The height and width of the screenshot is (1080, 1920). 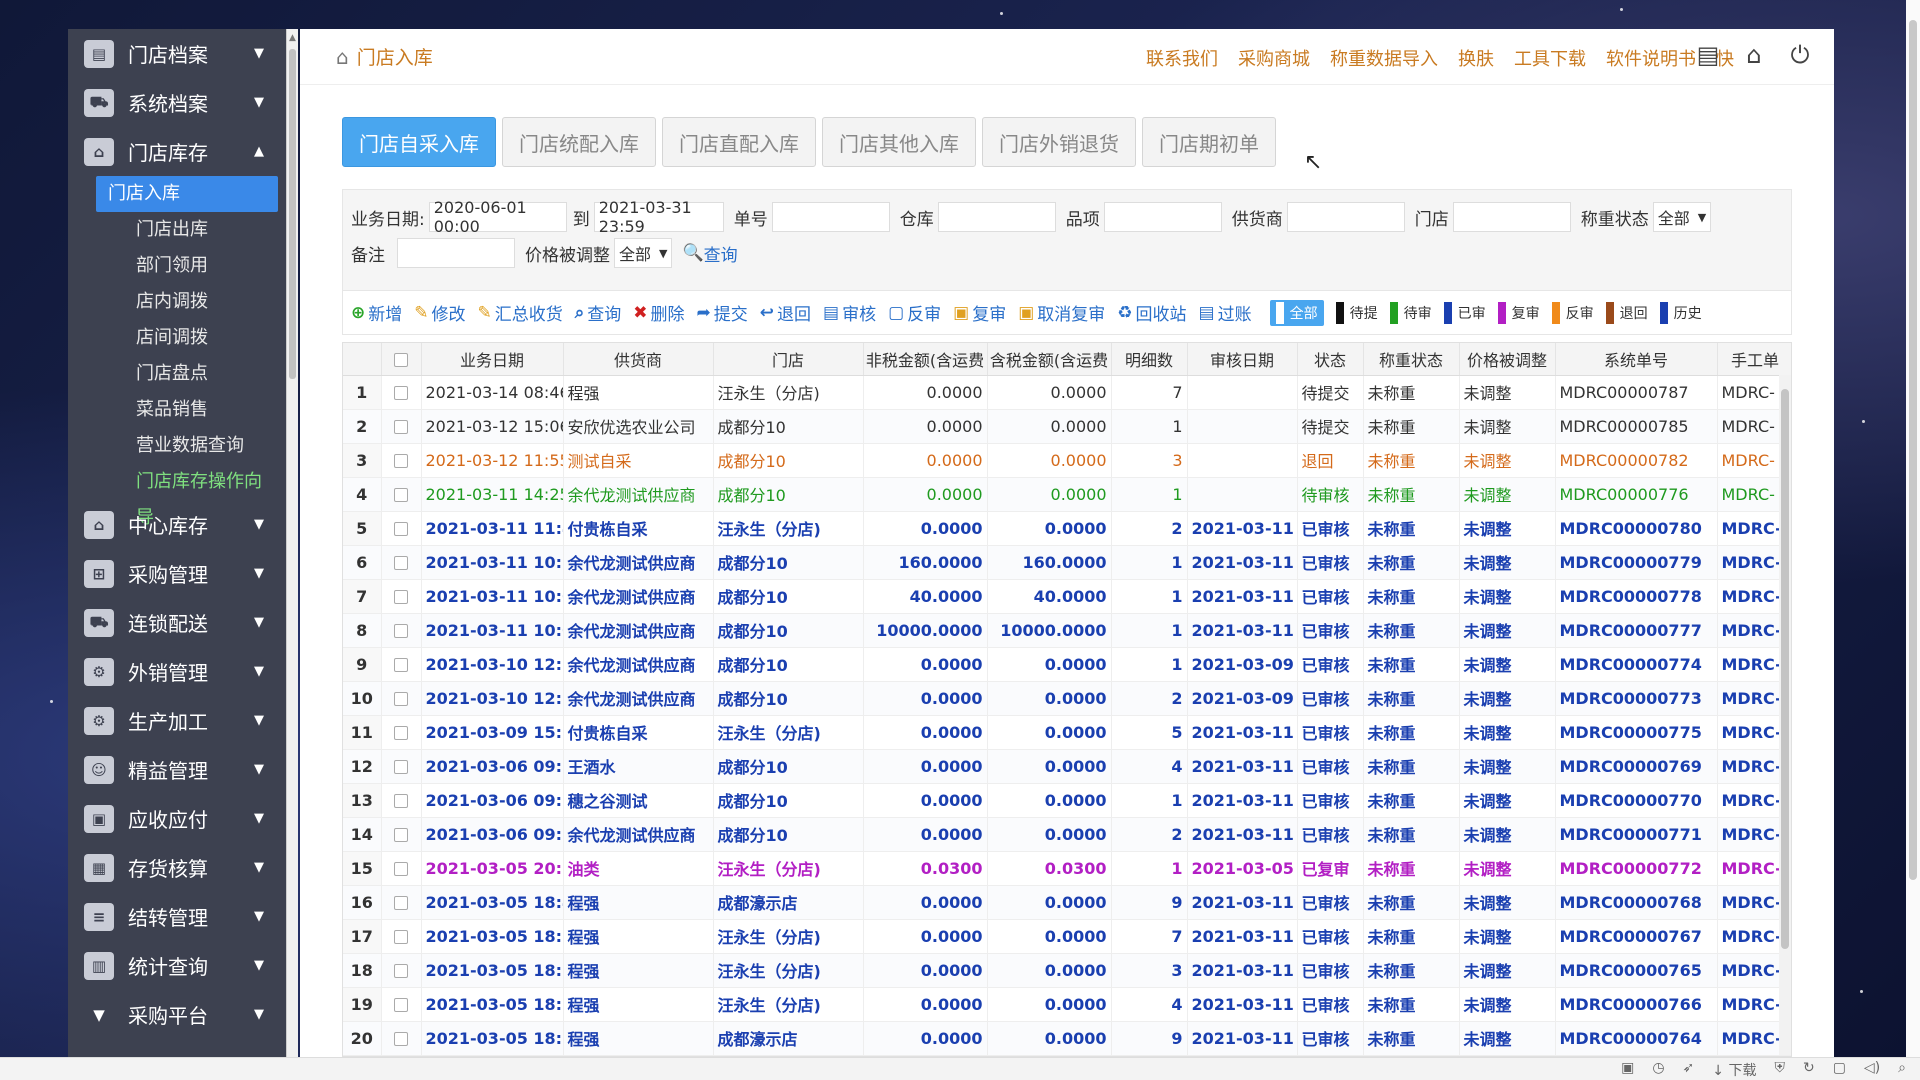 I want to click on approve-button: ▤ 审核, so click(x=849, y=313).